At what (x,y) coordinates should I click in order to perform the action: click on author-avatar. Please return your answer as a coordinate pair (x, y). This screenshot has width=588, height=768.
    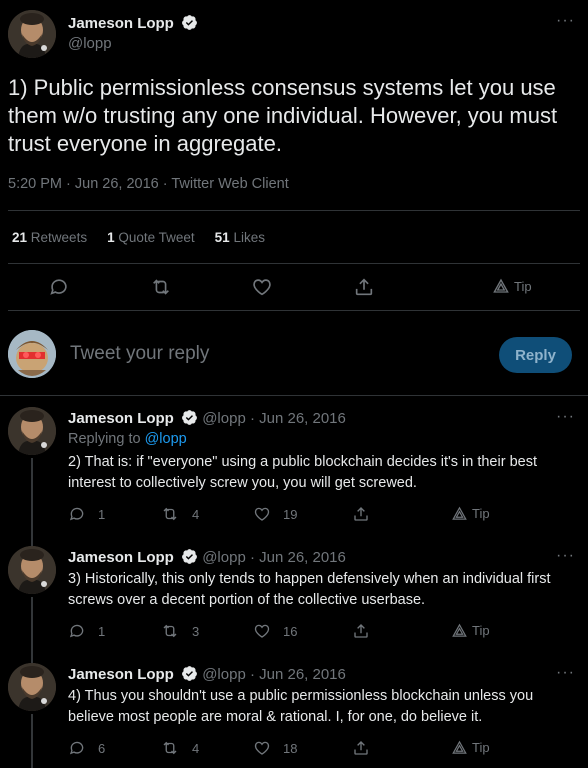
    Looking at the image, I should click on (32, 34).